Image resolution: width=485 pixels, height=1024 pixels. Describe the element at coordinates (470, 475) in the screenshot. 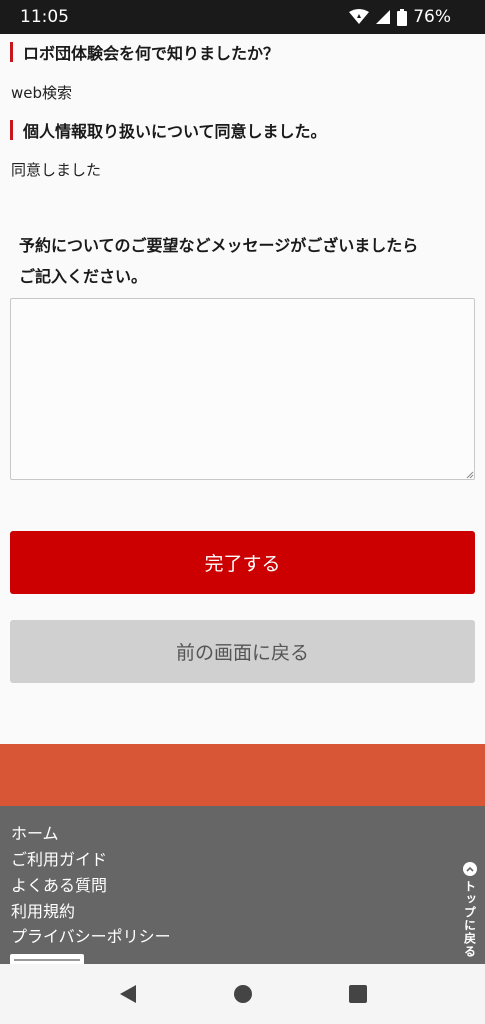

I see `resize-grip-icon` at that location.